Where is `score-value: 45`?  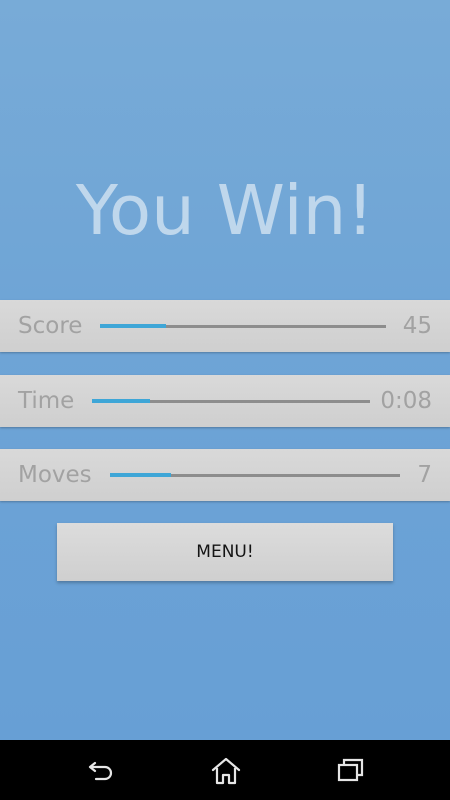
score-value: 45 is located at coordinates (417, 326).